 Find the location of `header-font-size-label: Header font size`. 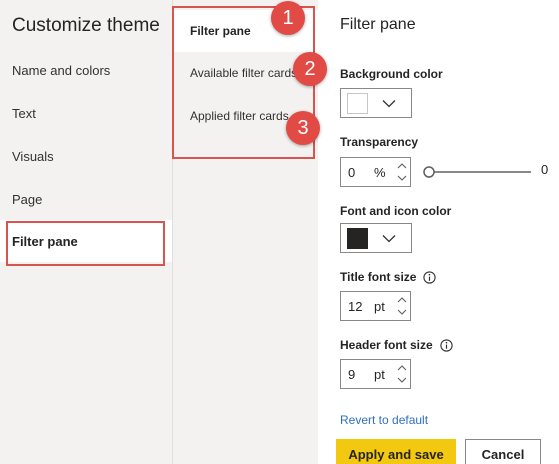

header-font-size-label: Header font size is located at coordinates (396, 345).